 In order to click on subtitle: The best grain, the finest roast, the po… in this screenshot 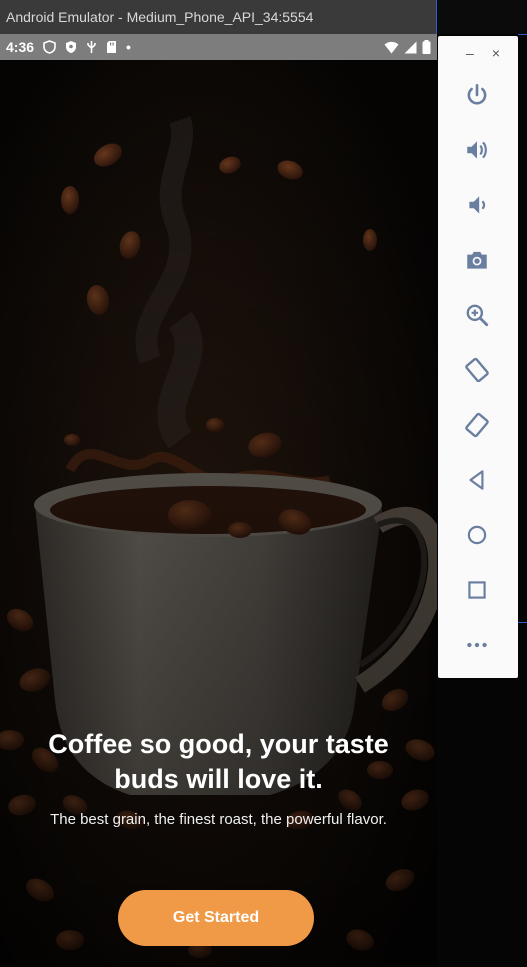, I will do `click(218, 819)`.